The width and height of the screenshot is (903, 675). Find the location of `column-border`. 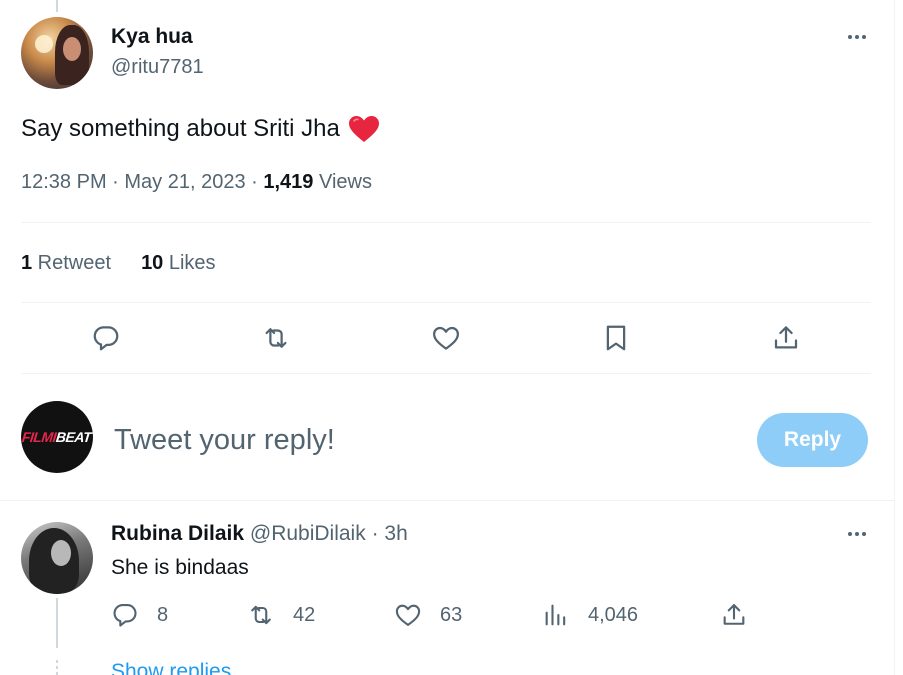

column-border is located at coordinates (894, 337).